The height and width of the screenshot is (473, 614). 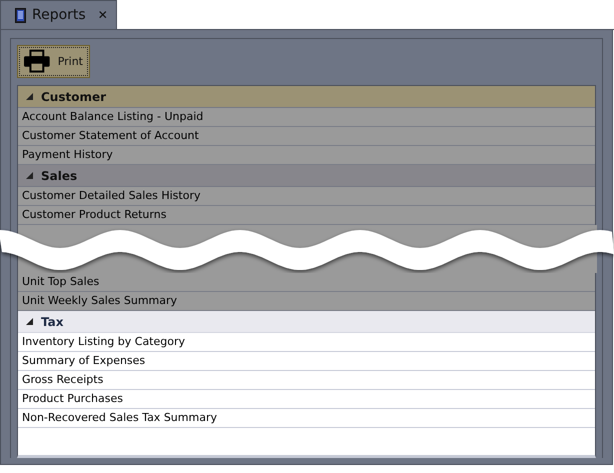 What do you see at coordinates (73, 97) in the screenshot?
I see `group-title: Customer` at bounding box center [73, 97].